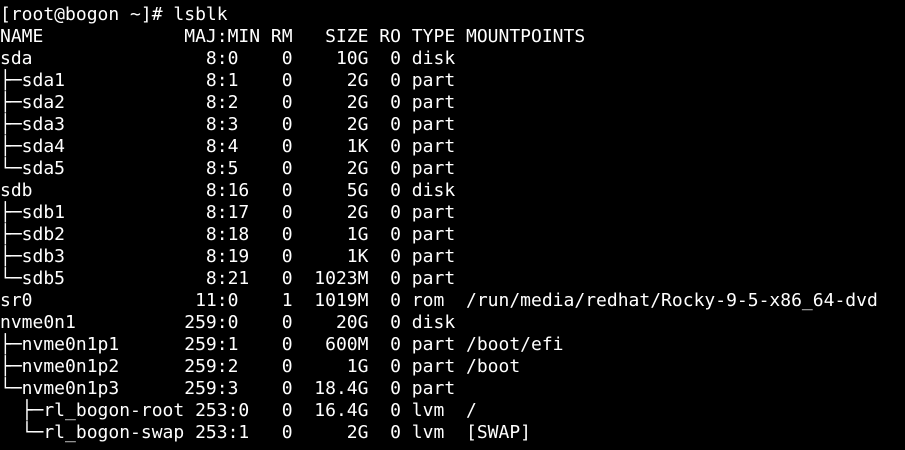 The width and height of the screenshot is (905, 450). I want to click on device-row-sda: sda 8:0 0 10G 0 disk, so click(228, 58).